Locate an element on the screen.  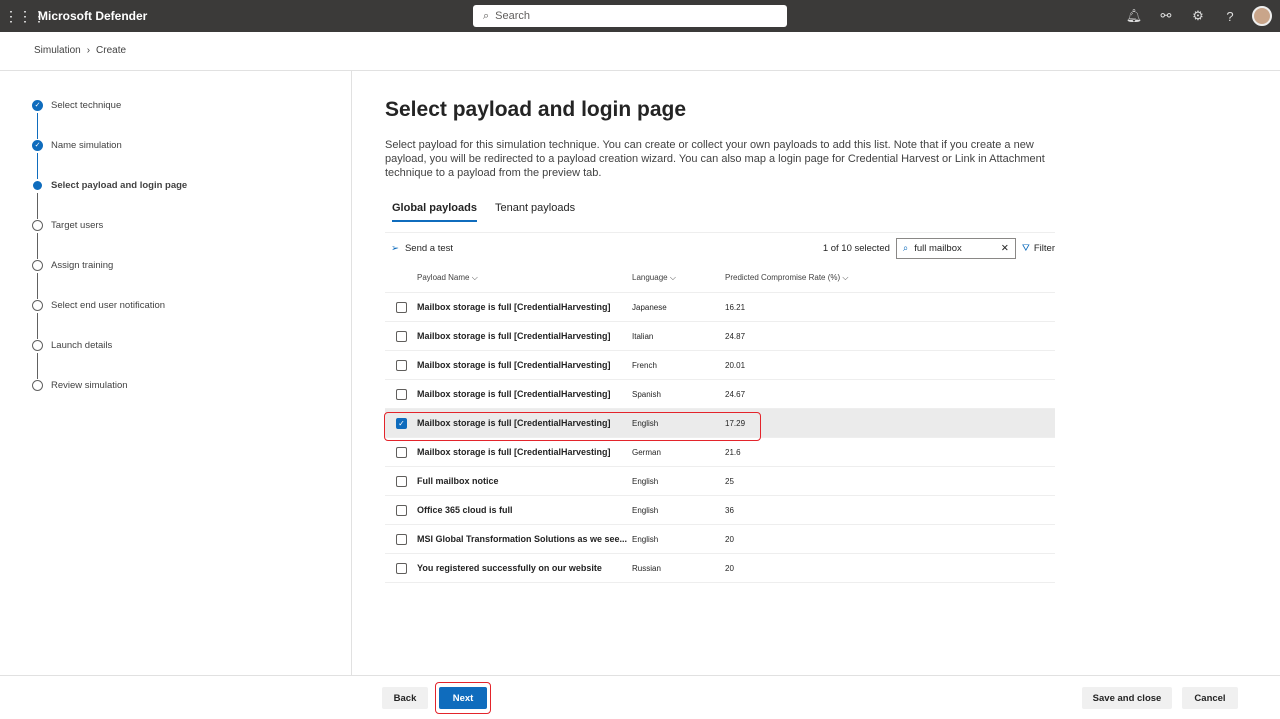
column-language: Language ⌵ is located at coordinates (678, 278).